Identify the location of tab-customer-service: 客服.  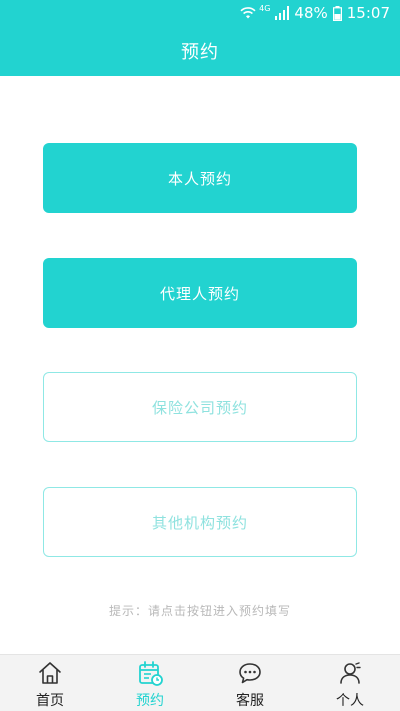
(250, 683).